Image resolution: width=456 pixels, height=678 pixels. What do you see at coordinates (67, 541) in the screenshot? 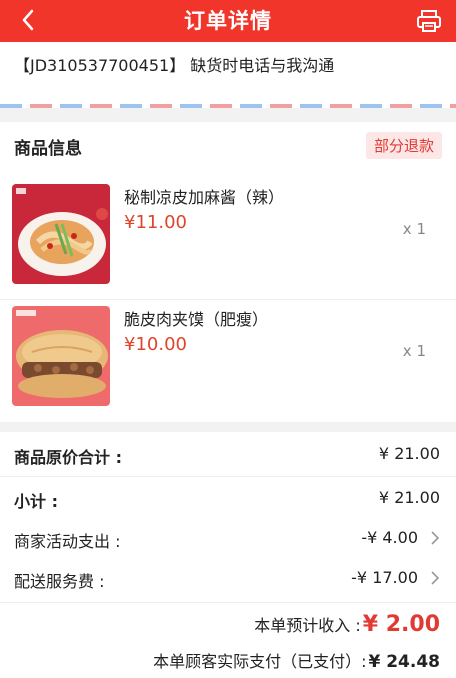
I see `promo-expense-label: 商家活动支出 :` at bounding box center [67, 541].